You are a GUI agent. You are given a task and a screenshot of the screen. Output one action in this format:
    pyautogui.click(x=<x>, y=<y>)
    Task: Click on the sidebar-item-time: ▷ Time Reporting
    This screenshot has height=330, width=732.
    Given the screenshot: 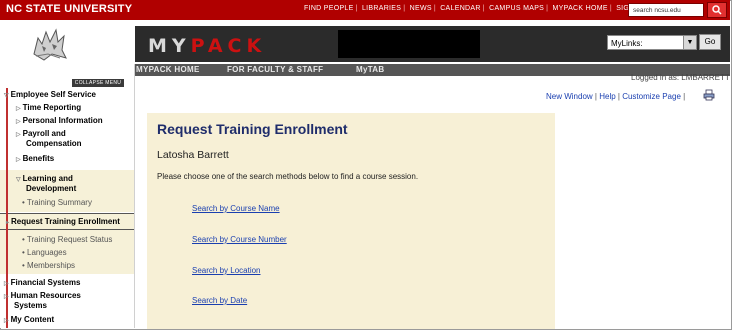 What is the action you would take?
    pyautogui.click(x=48, y=108)
    